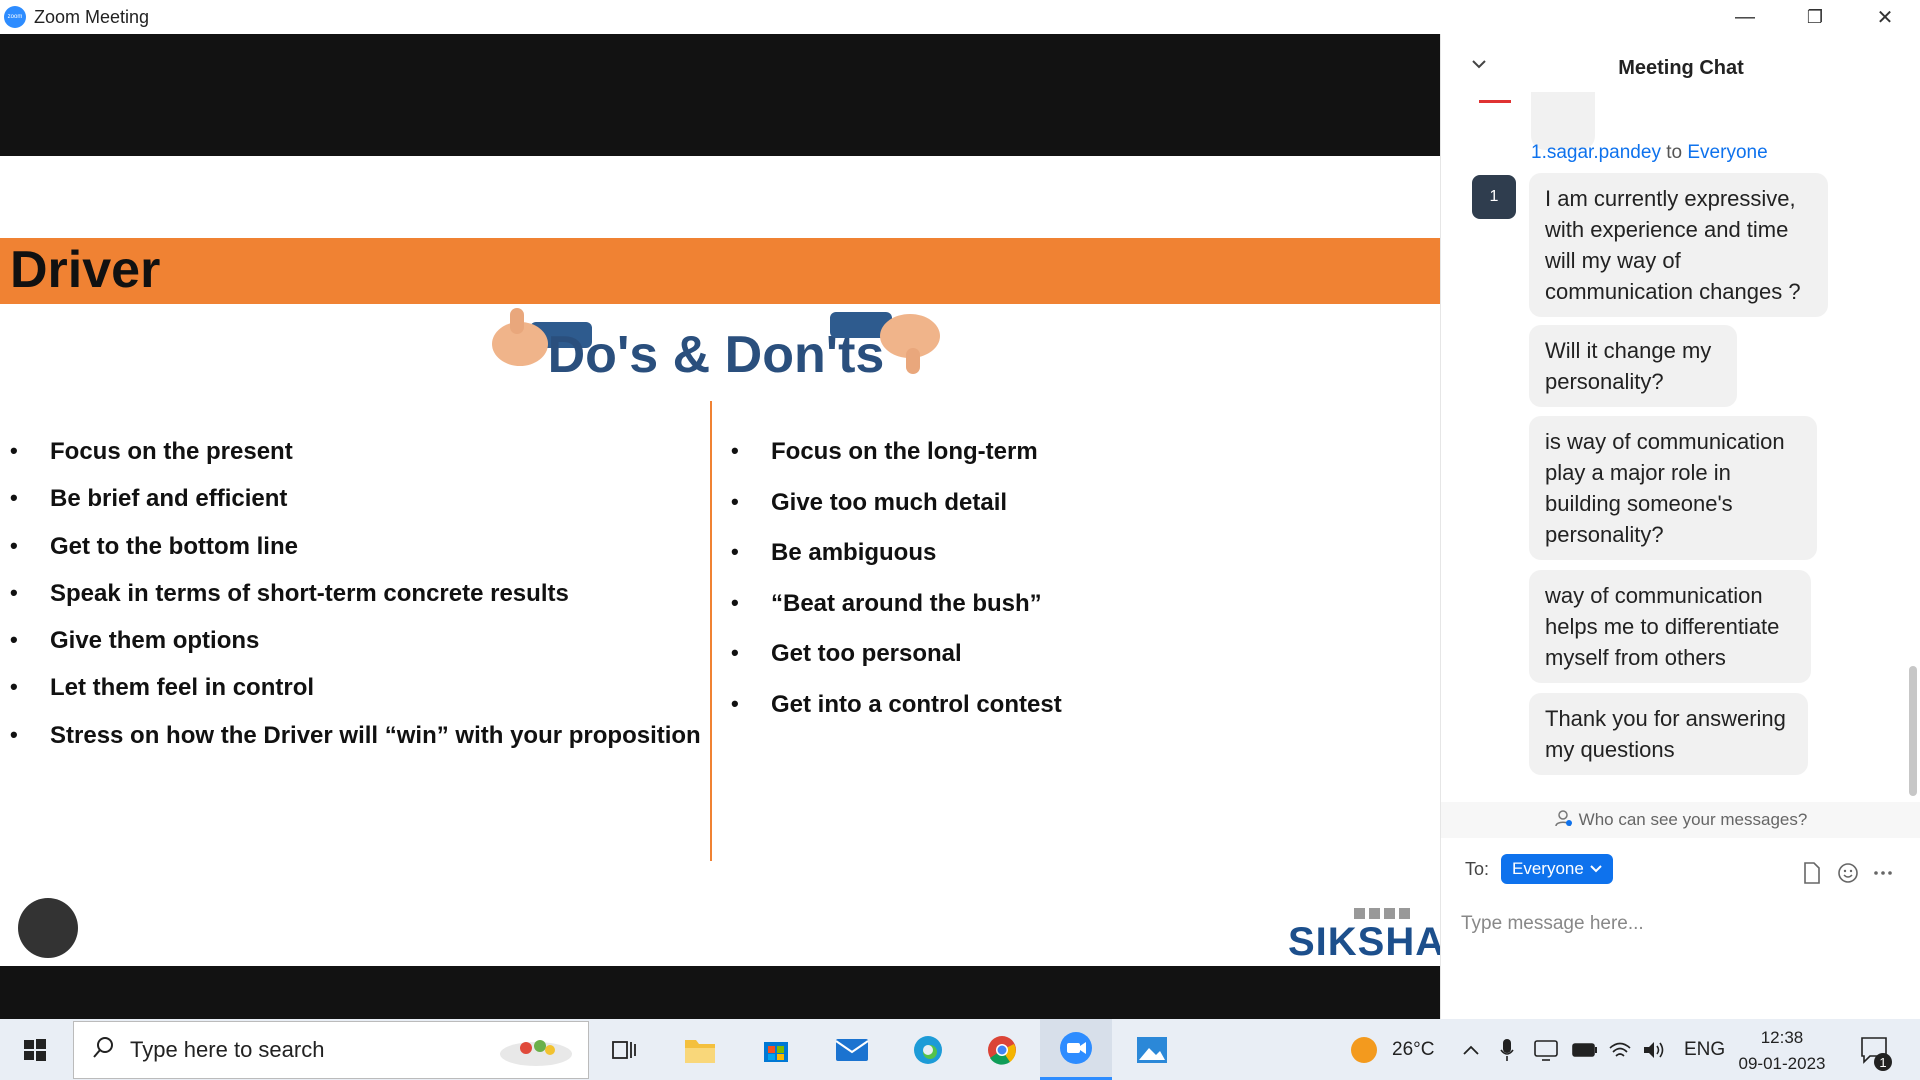 The width and height of the screenshot is (1920, 1080). Describe the element at coordinates (1885, 17) in the screenshot. I see `close-button: ✕` at that location.